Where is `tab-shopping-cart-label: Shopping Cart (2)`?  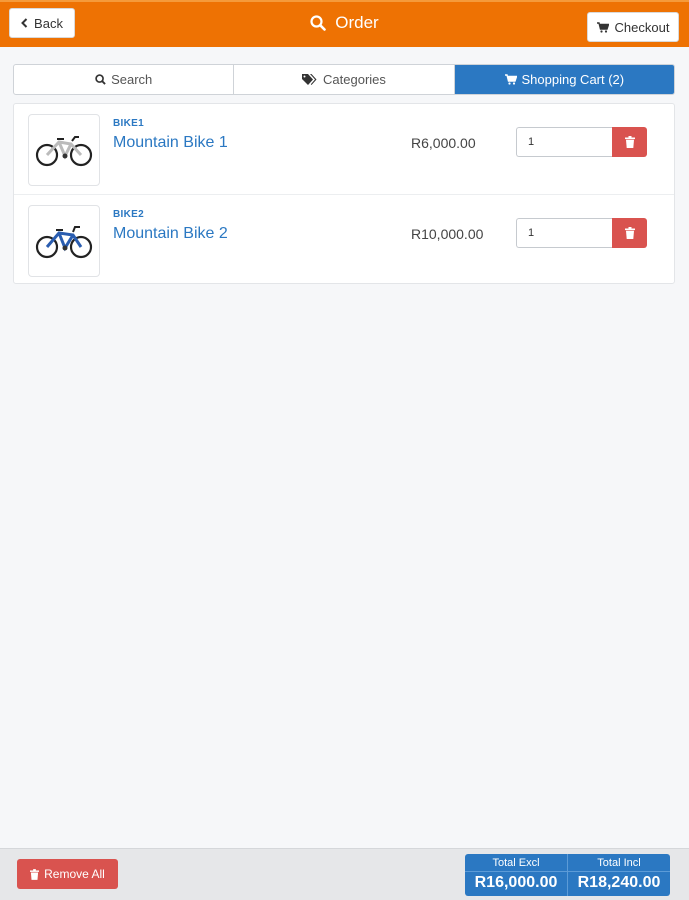 tab-shopping-cart-label: Shopping Cart (2) is located at coordinates (573, 79).